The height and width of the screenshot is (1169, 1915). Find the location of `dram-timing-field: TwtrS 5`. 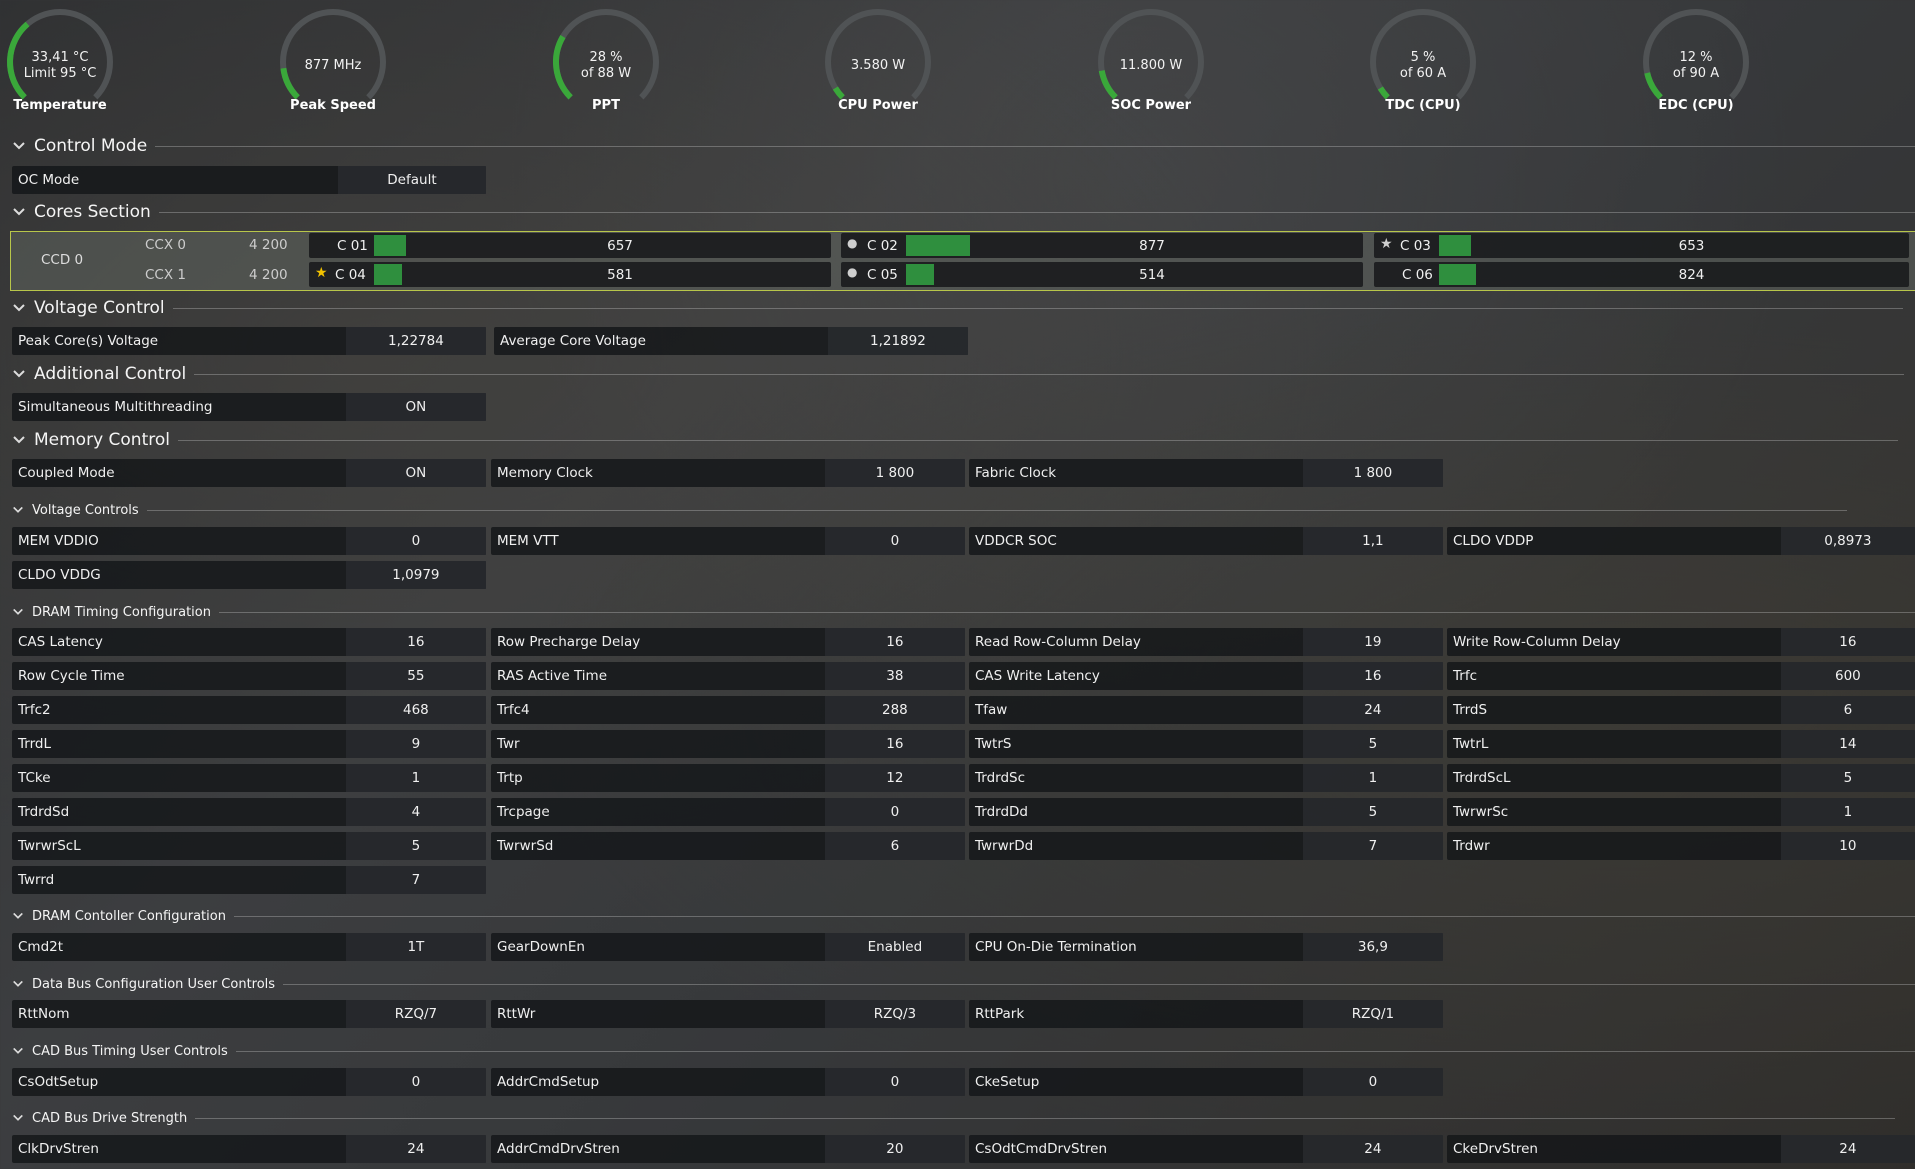

dram-timing-field: TwtrS 5 is located at coordinates (1206, 744).